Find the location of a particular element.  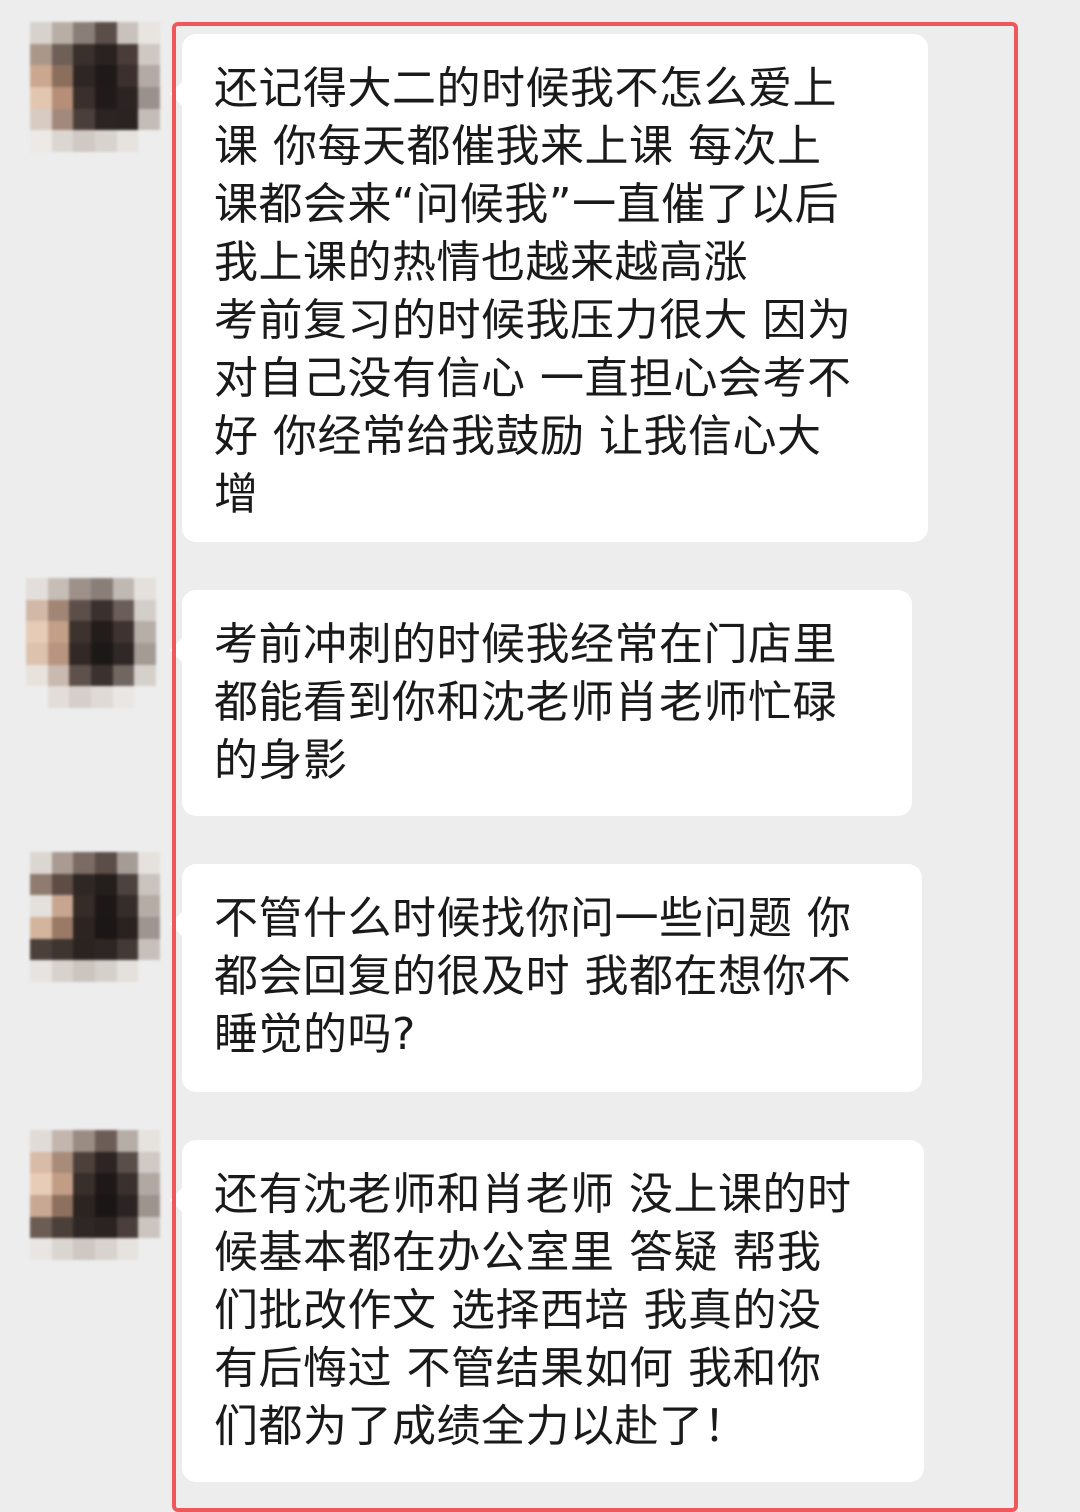

message-text: 不管什么时候找你问一些问题 你 都会回复的很及时 我都在想你不 睡觉的吗? is located at coordinates (533, 976).